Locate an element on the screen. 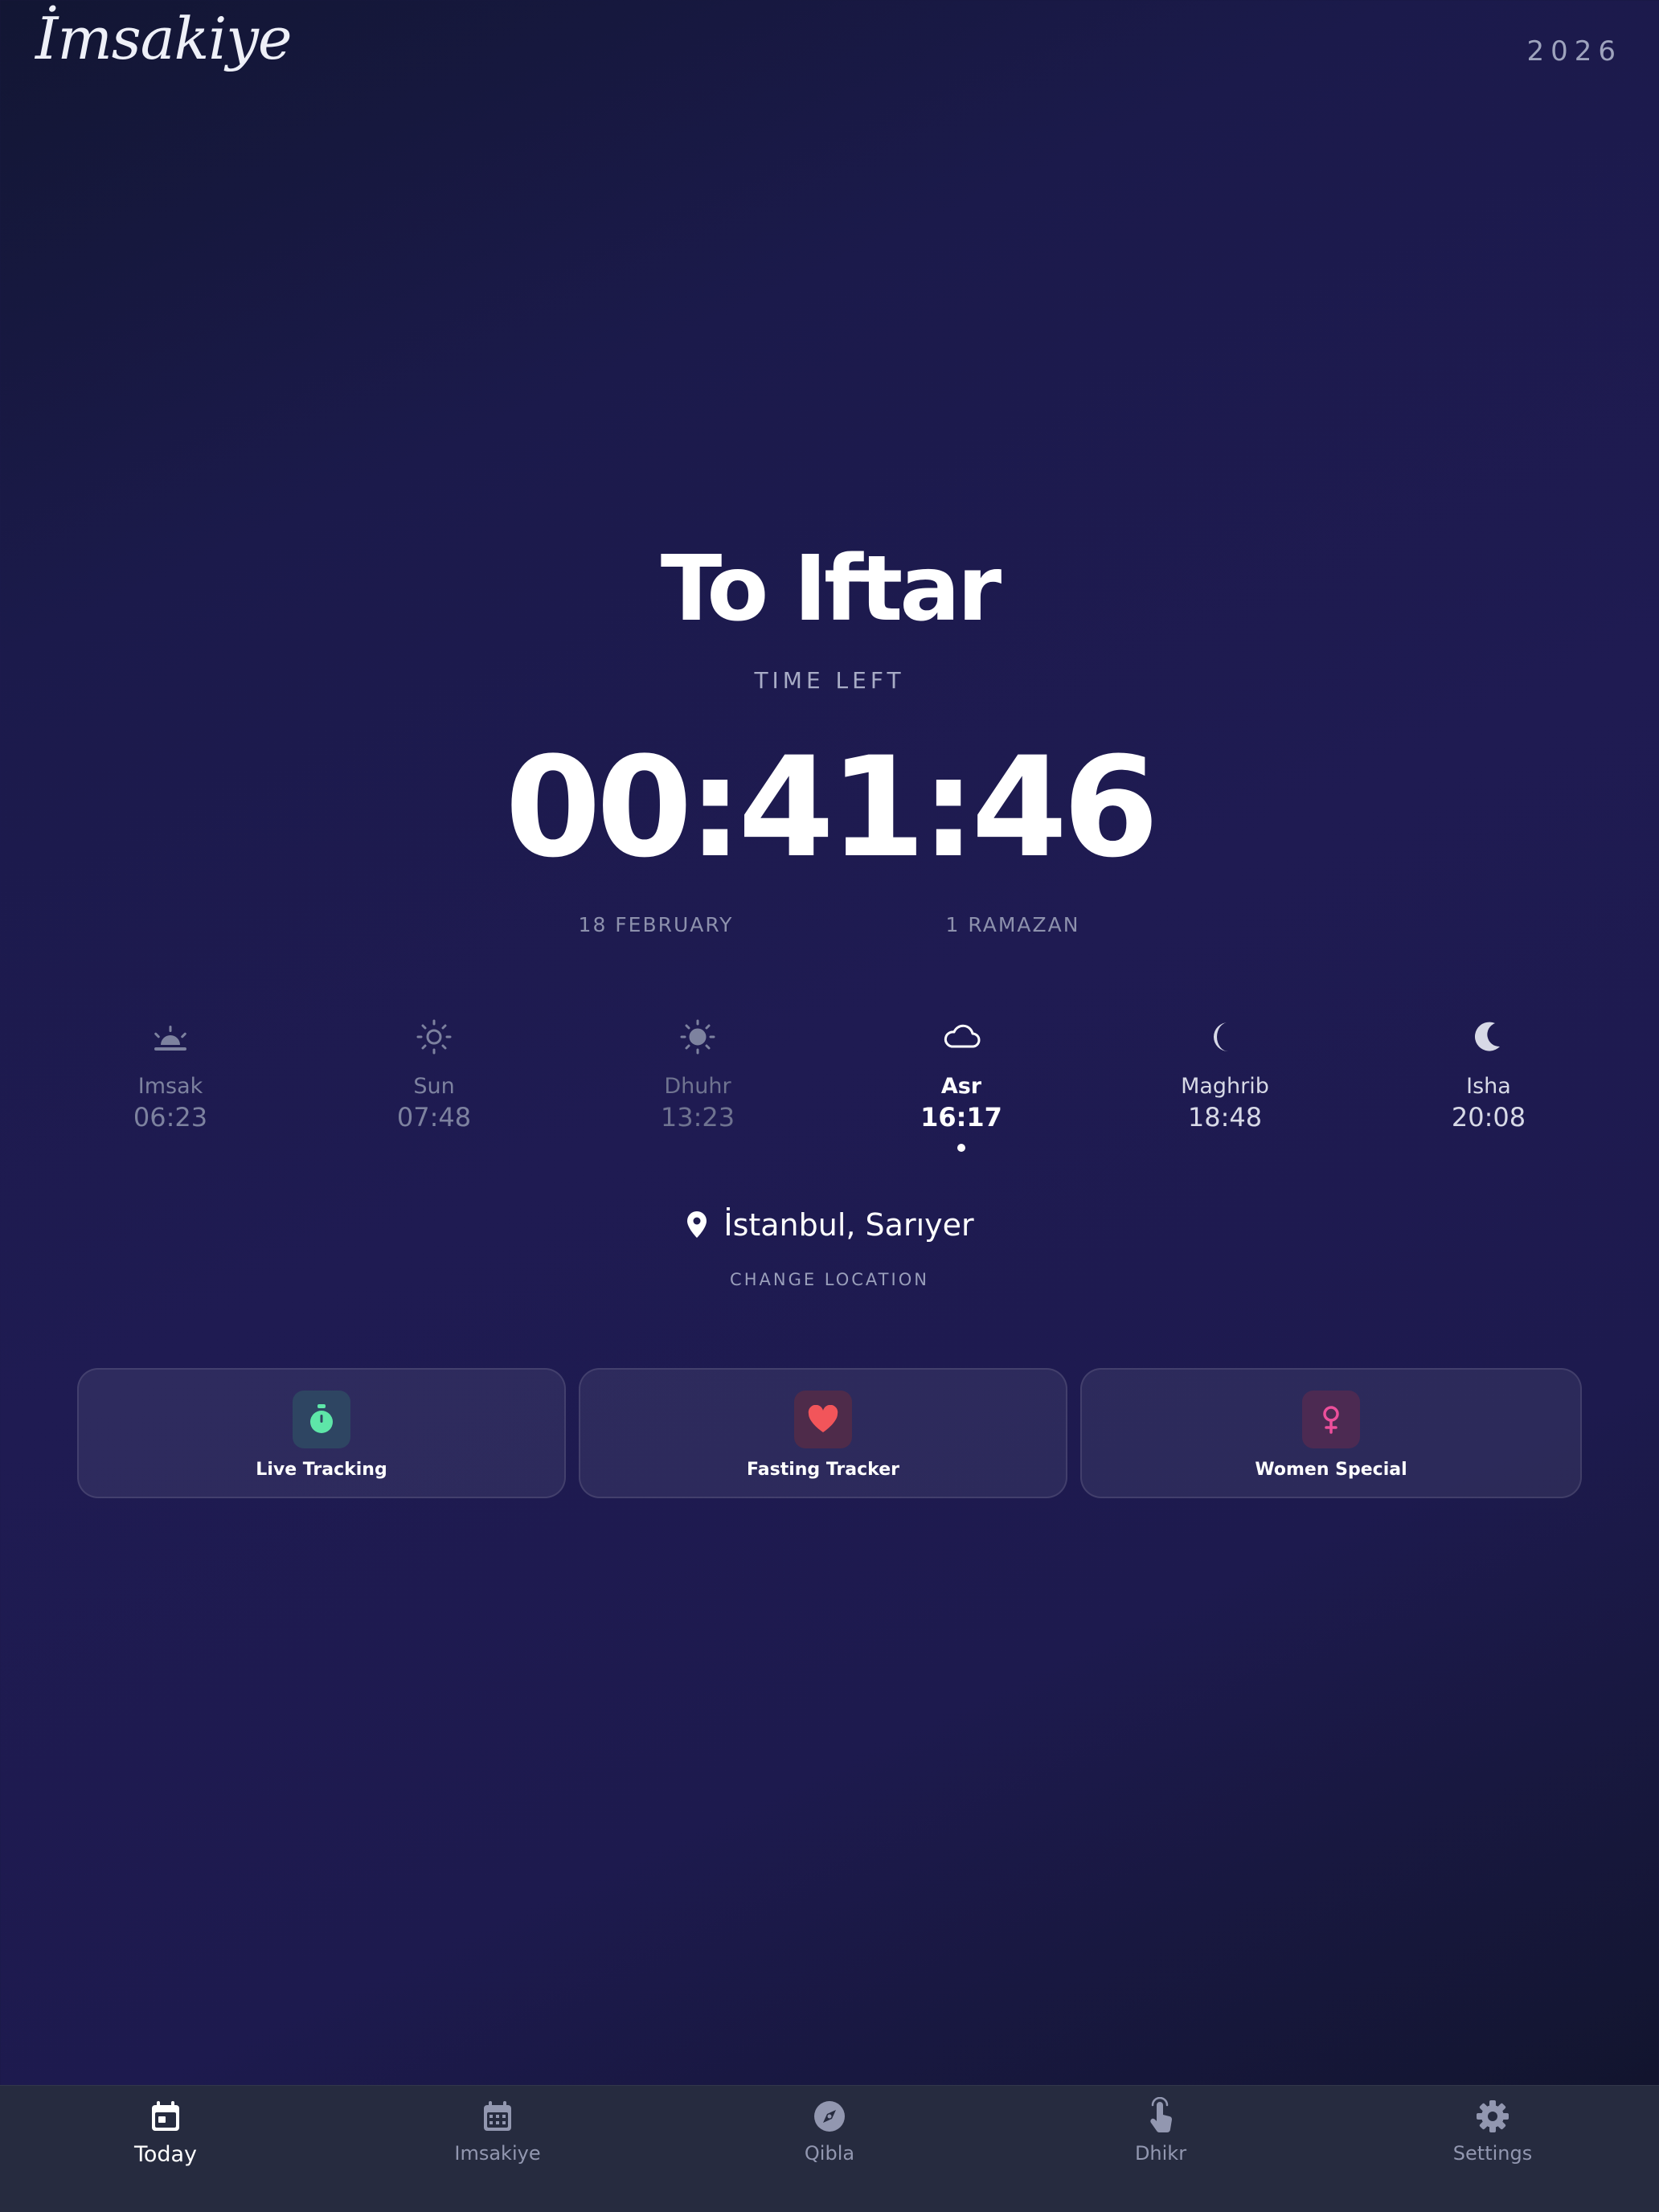 The height and width of the screenshot is (2212, 1659). prayer-time: 20:08 is located at coordinates (1488, 1117).